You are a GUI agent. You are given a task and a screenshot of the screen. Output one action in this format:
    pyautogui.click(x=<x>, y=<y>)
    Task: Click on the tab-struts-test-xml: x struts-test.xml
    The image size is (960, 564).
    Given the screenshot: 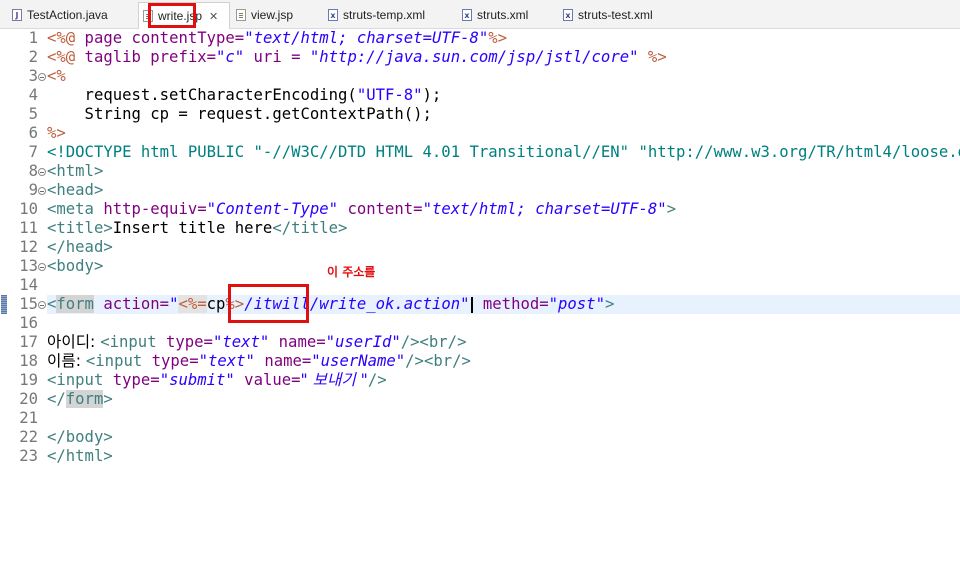 What is the action you would take?
    pyautogui.click(x=608, y=15)
    